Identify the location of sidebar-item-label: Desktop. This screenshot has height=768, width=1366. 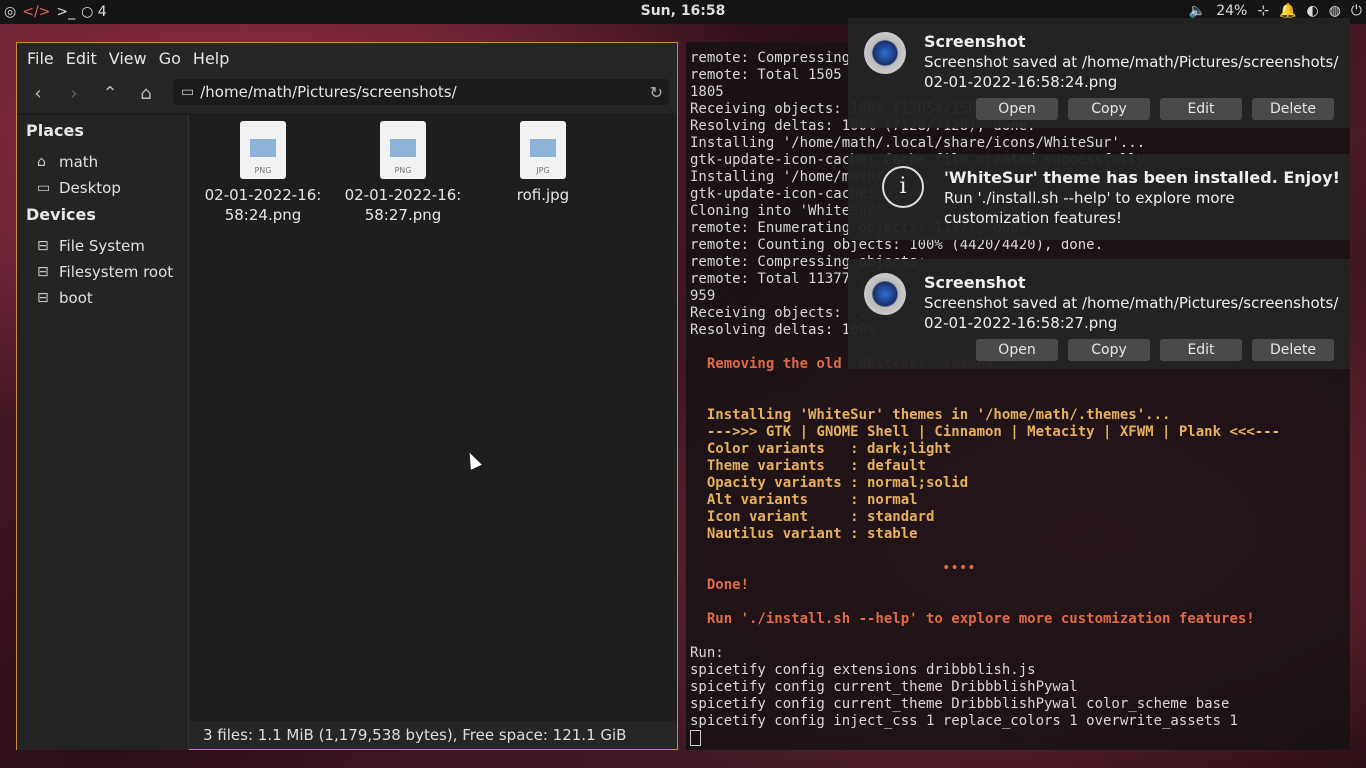
(90, 188).